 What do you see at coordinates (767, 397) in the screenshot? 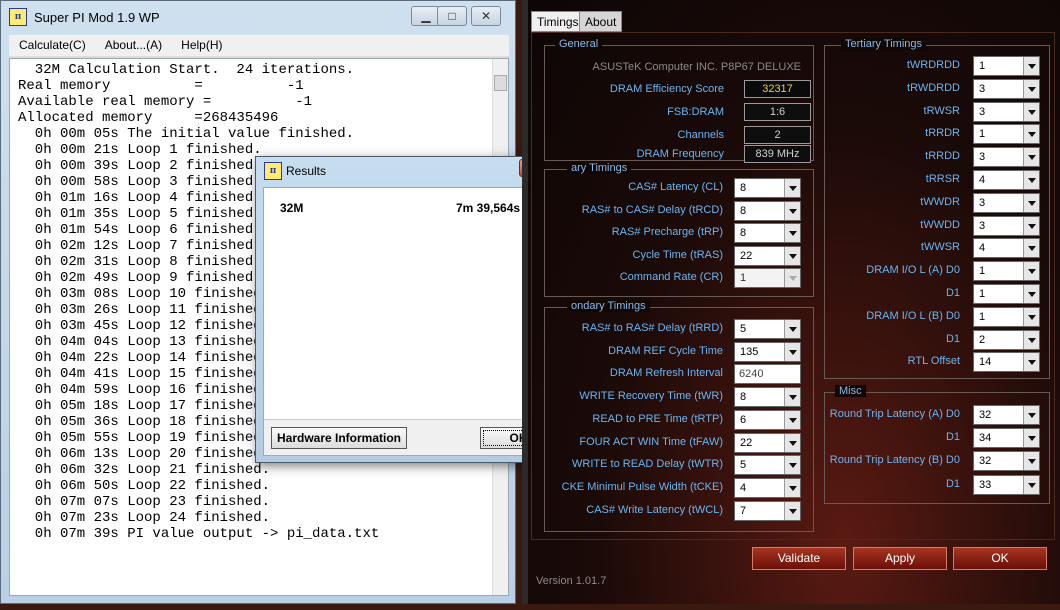
I see `secondary-timing-select: 8` at bounding box center [767, 397].